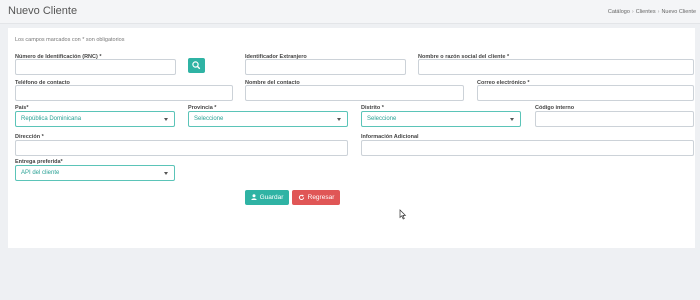  Describe the element at coordinates (95, 119) in the screenshot. I see `pais-select: República Dominicana` at that location.